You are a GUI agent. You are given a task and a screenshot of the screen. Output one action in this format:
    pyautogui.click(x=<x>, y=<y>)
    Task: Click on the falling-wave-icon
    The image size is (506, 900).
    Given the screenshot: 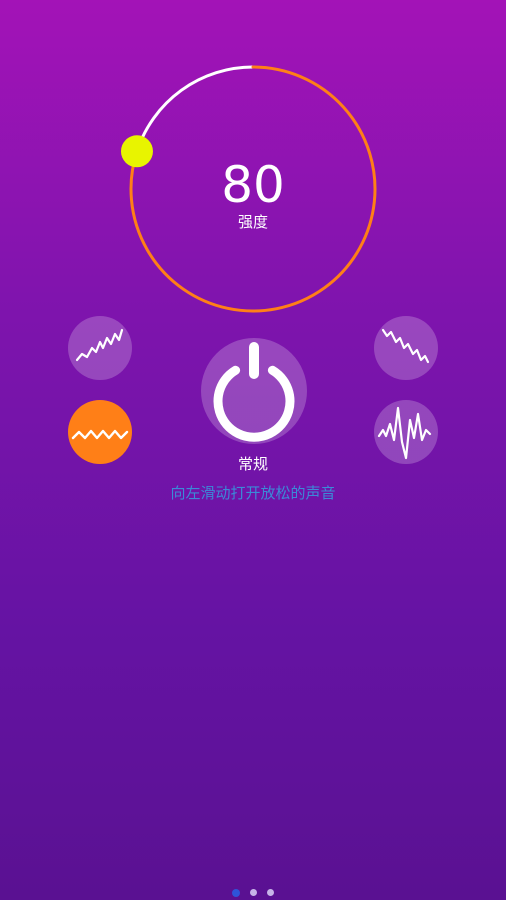 What is the action you would take?
    pyautogui.click(x=405, y=346)
    